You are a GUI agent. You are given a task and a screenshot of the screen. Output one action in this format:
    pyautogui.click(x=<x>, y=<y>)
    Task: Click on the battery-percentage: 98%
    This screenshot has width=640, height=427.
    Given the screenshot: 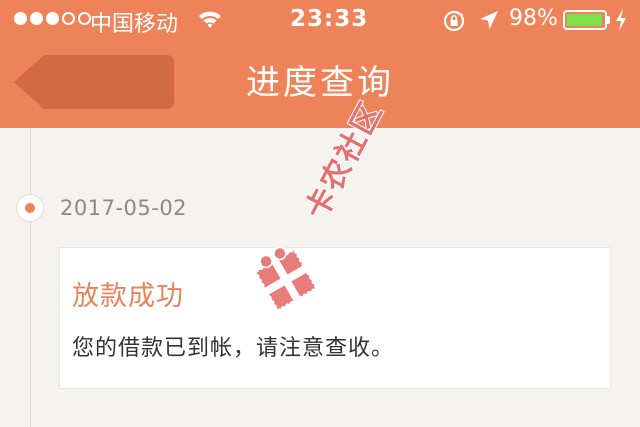 What is the action you would take?
    pyautogui.click(x=533, y=18)
    